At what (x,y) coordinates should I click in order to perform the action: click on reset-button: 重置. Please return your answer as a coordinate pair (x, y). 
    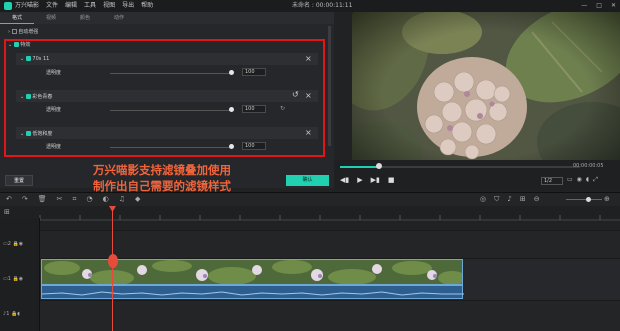
    Looking at the image, I should click on (19, 180).